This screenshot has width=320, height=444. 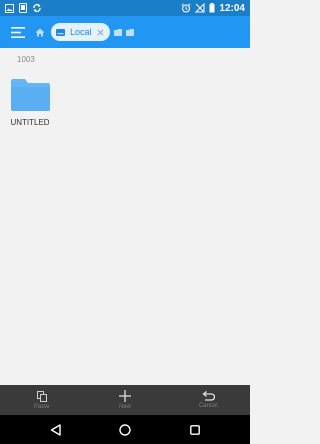 I want to click on screenshot-icon, so click(x=23, y=8).